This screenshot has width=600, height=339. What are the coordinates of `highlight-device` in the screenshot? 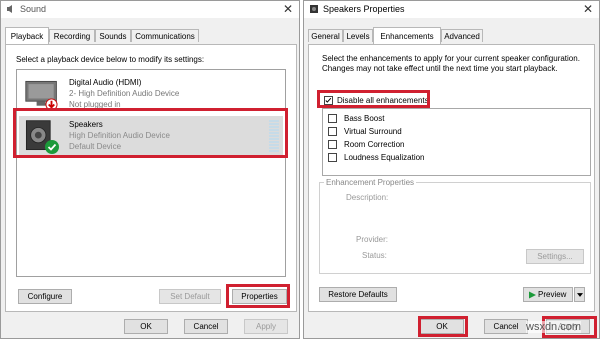 It's located at (150, 133).